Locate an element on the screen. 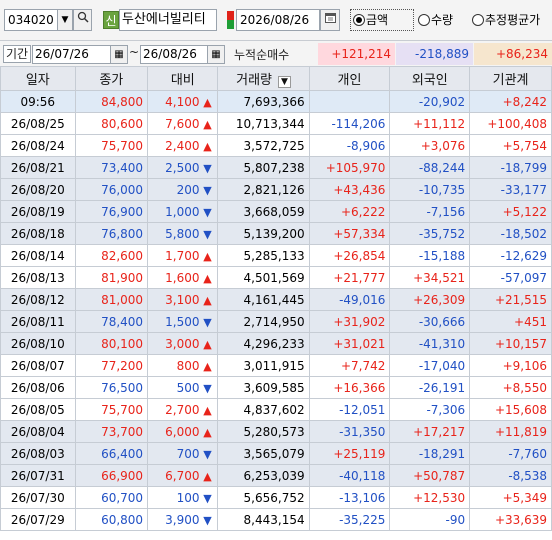 This screenshot has width=552, height=540. stock-code-input: 034020 is located at coordinates (31, 20).